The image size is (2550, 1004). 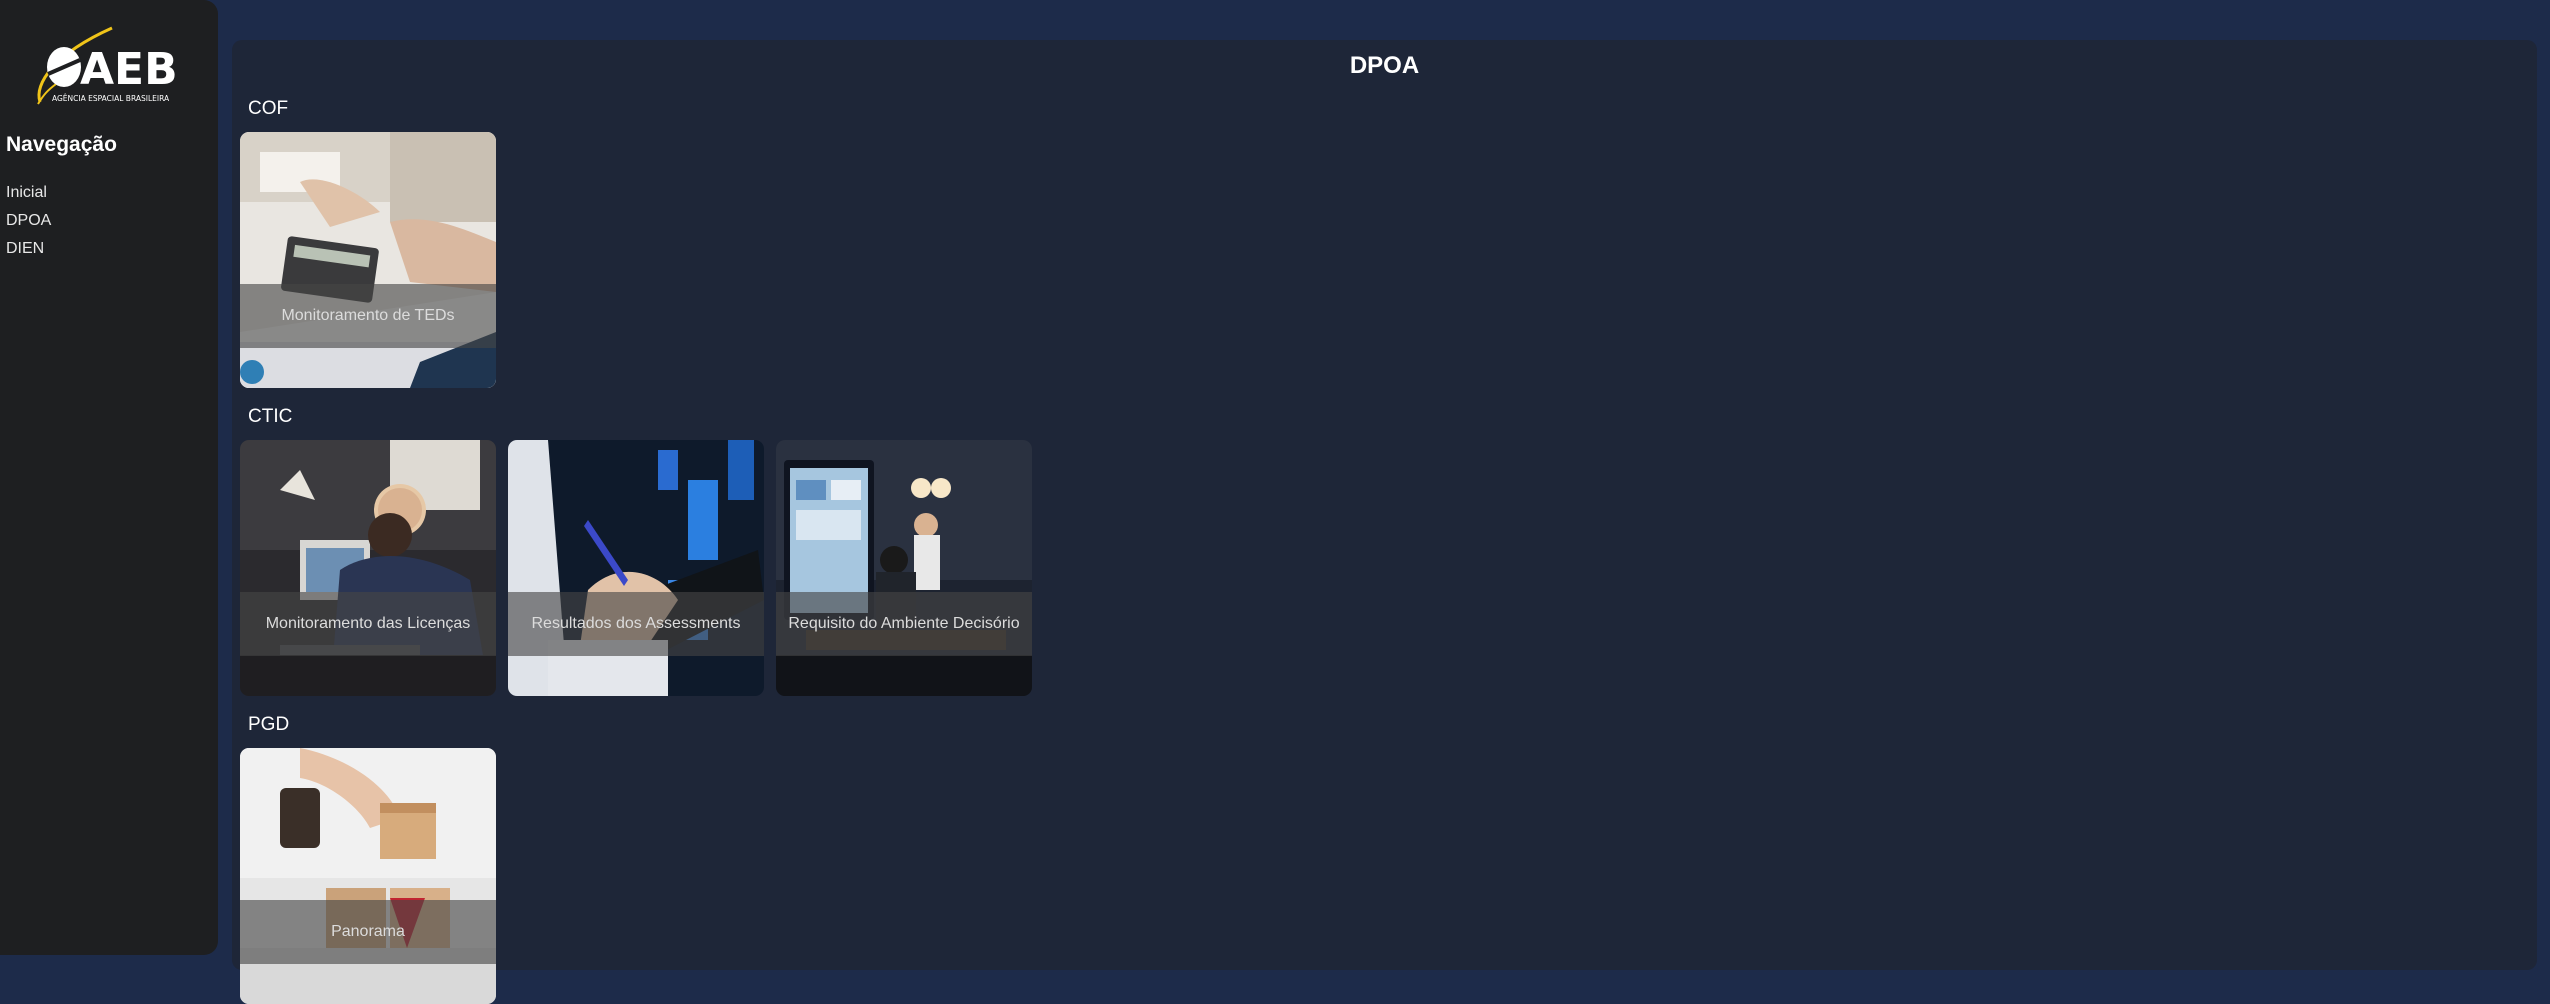 I want to click on report-card-monitoramento-teds: Monitoramento de TEDs, so click(x=368, y=260).